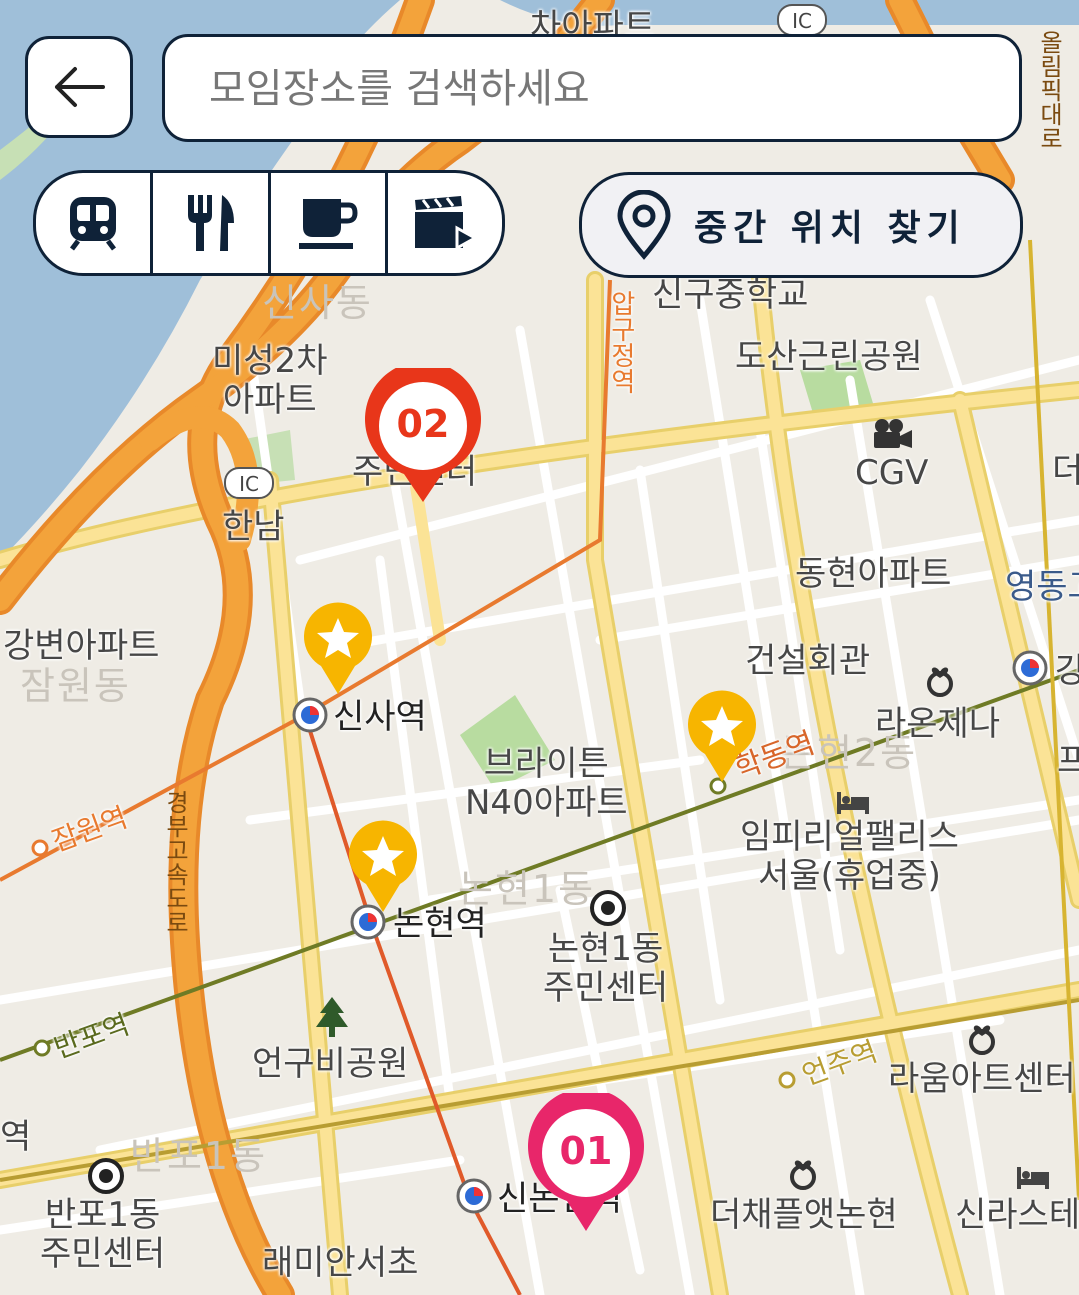 The image size is (1079, 1295). Describe the element at coordinates (620, 342) in the screenshot. I see `station-apgujeong: 압구정역` at that location.